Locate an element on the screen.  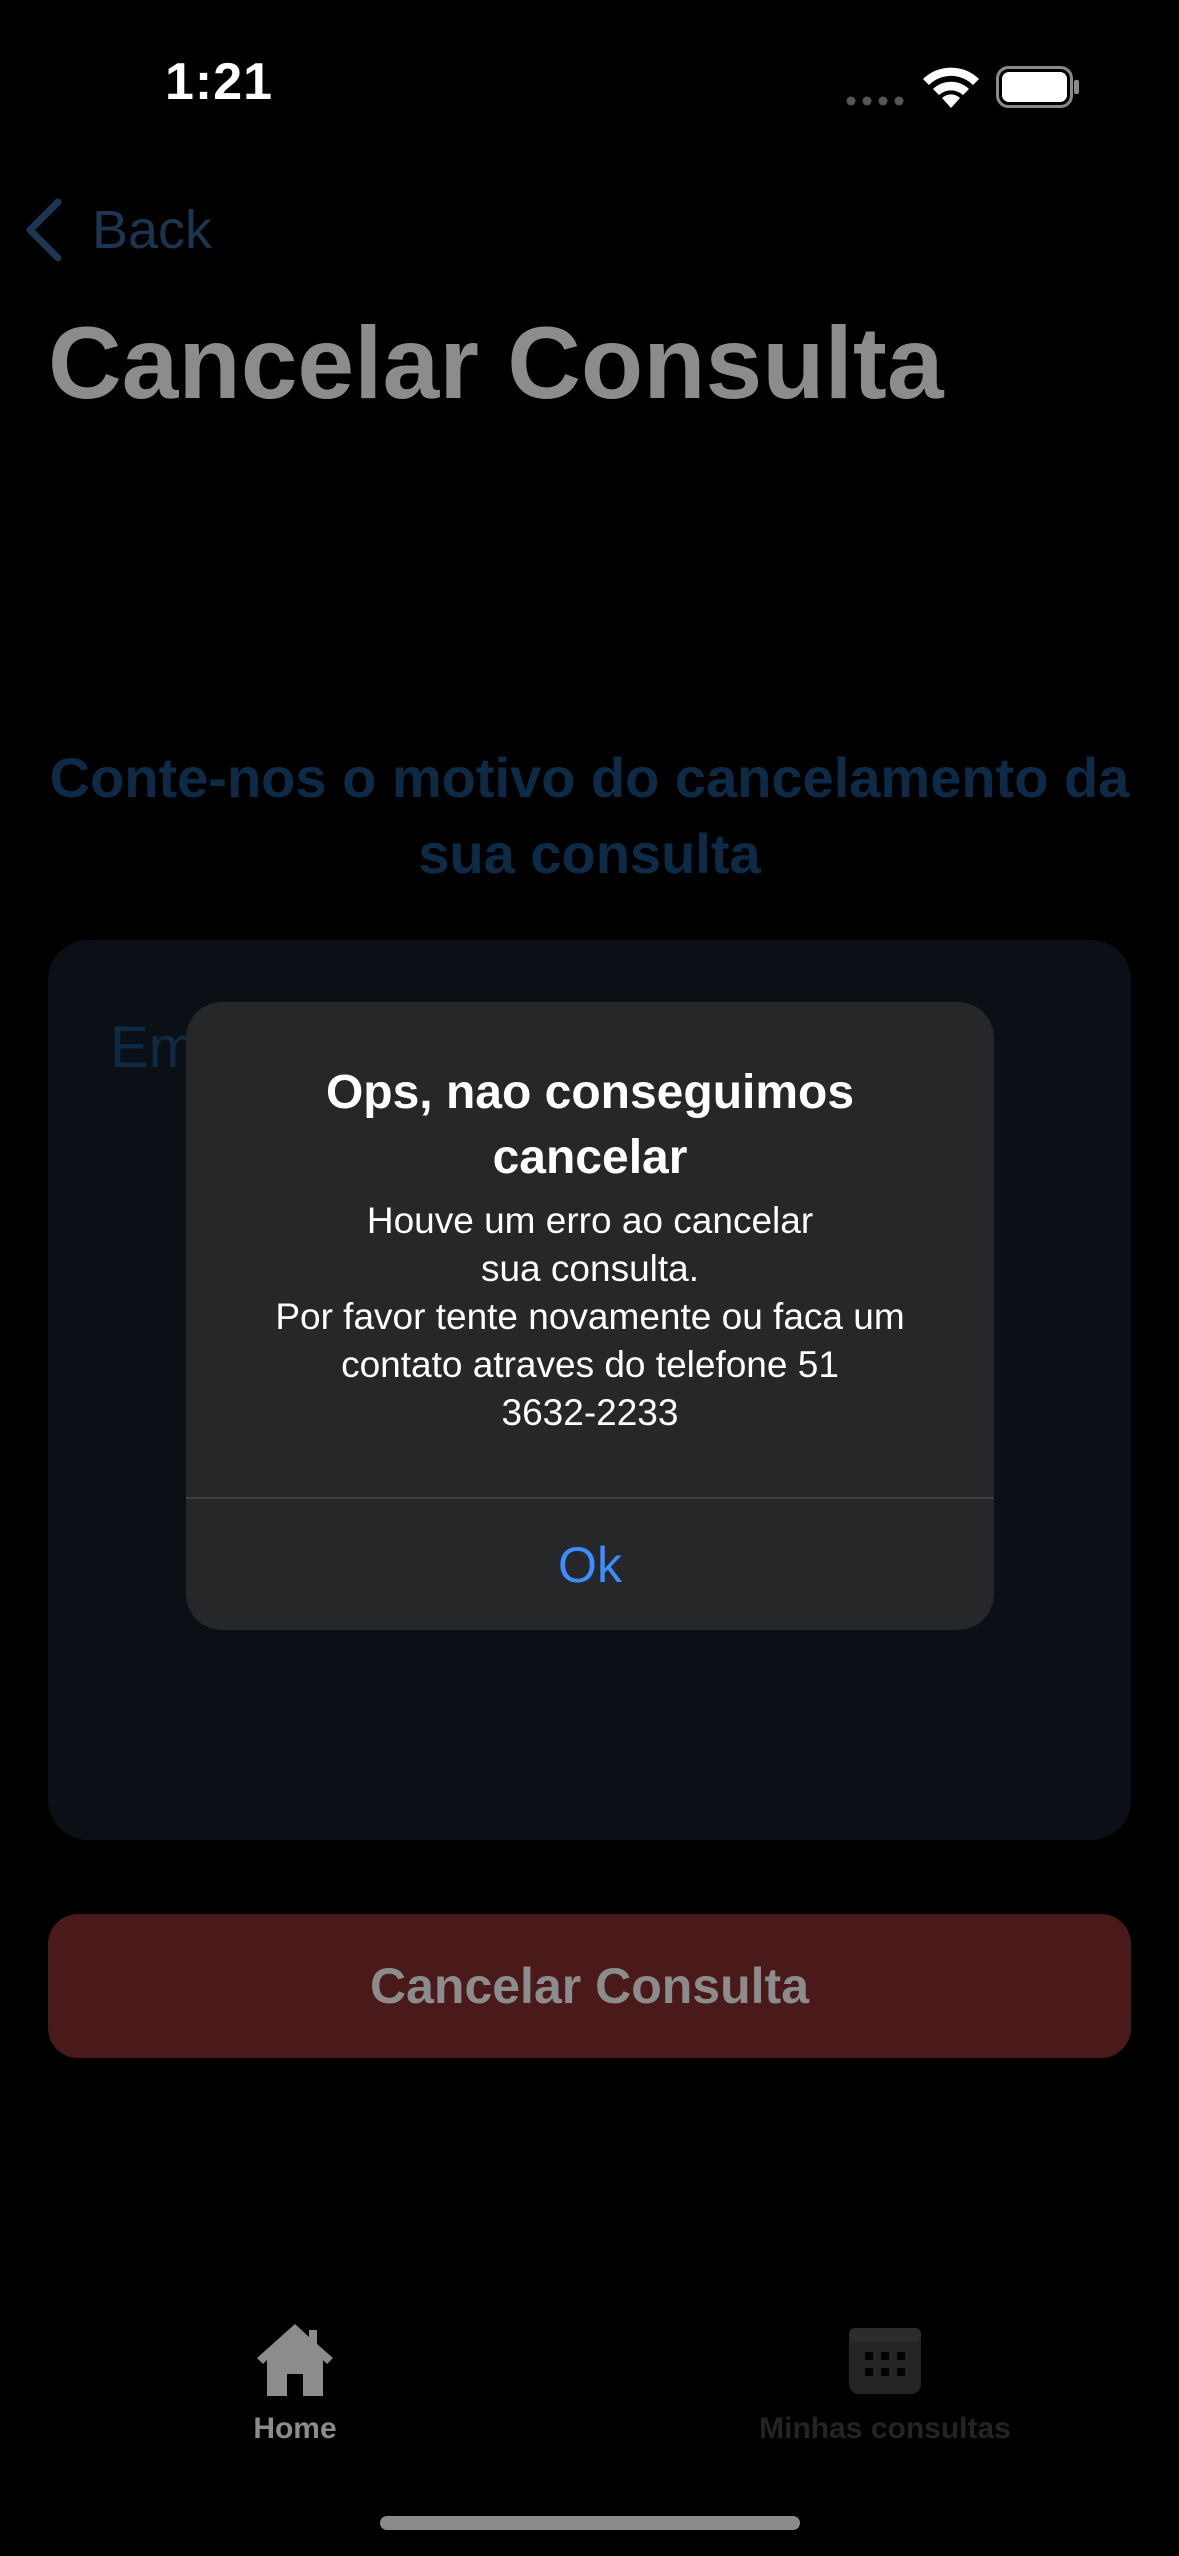
tab-minhas-consultas: Minhas consultas is located at coordinates (885, 2383).